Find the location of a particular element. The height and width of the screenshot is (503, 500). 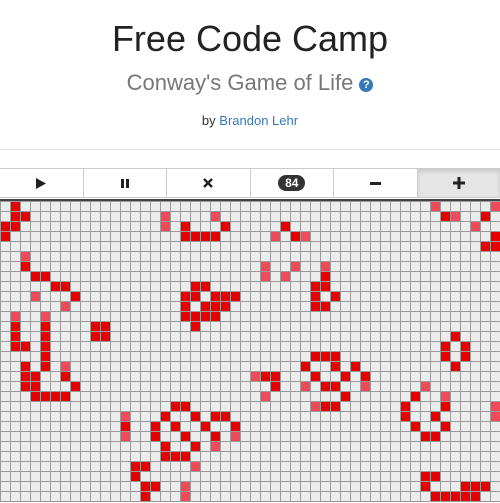

slower-button is located at coordinates (375, 183).